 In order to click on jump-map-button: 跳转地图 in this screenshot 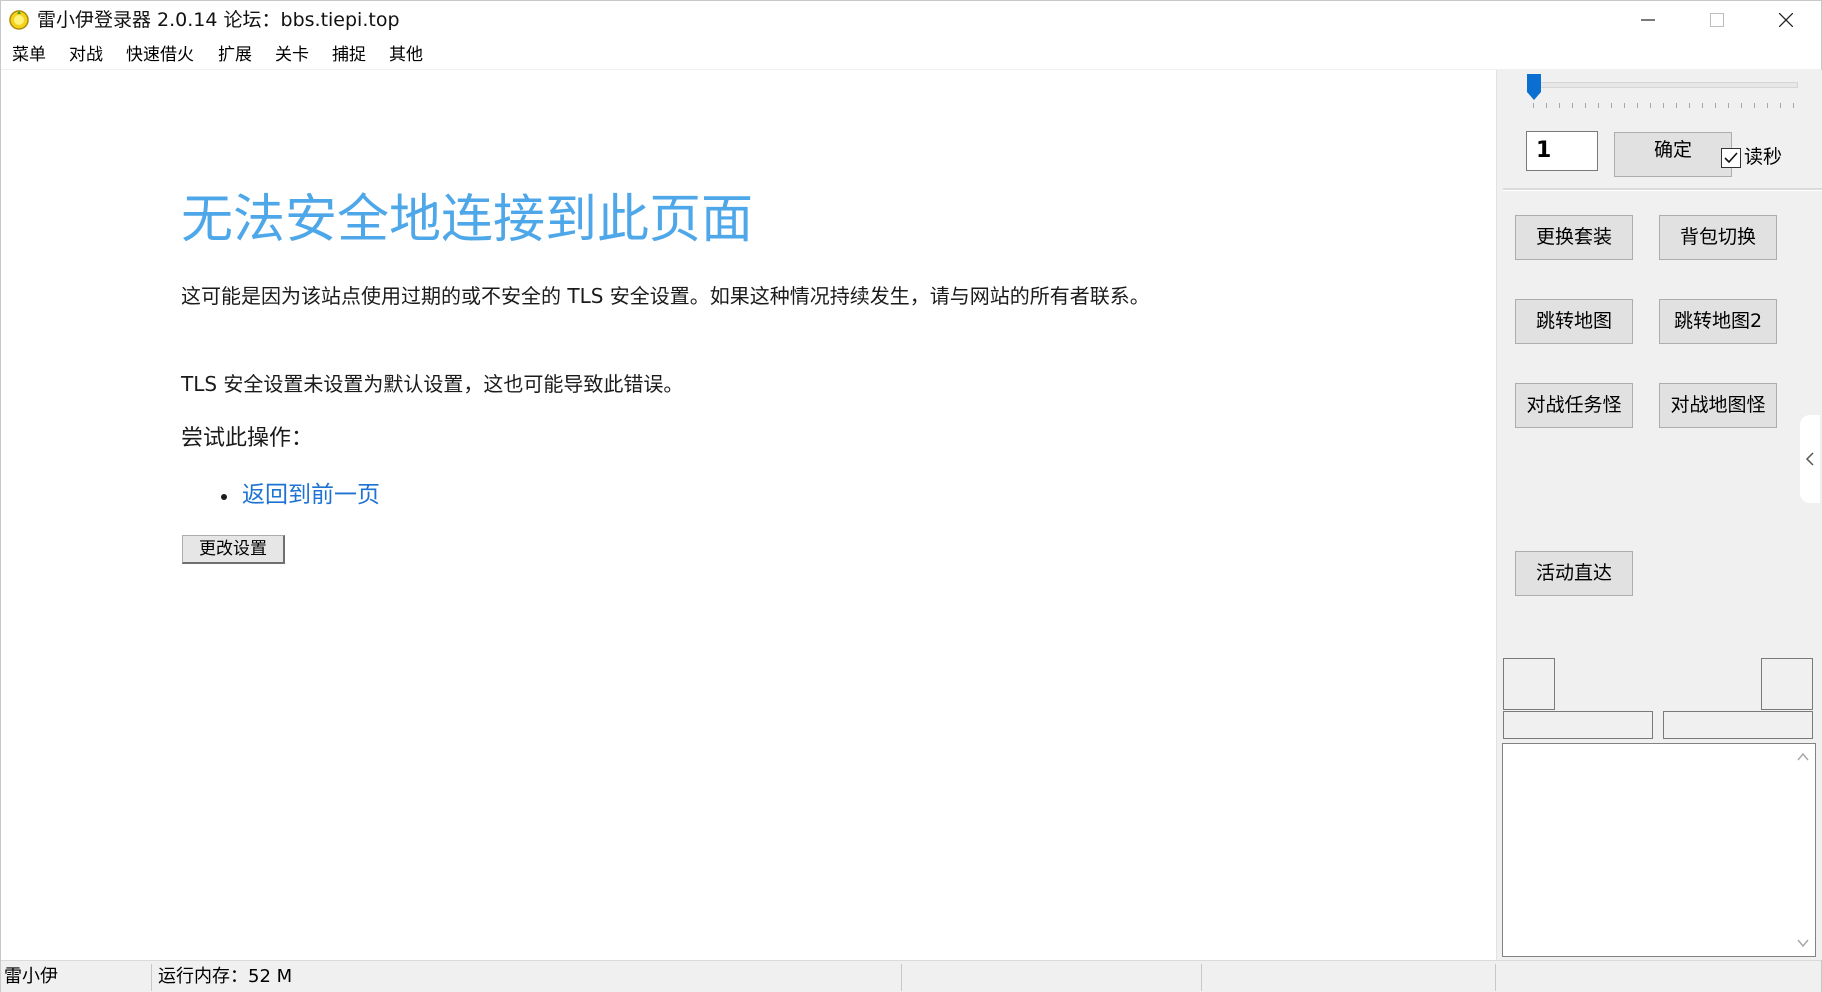, I will do `click(1574, 321)`.